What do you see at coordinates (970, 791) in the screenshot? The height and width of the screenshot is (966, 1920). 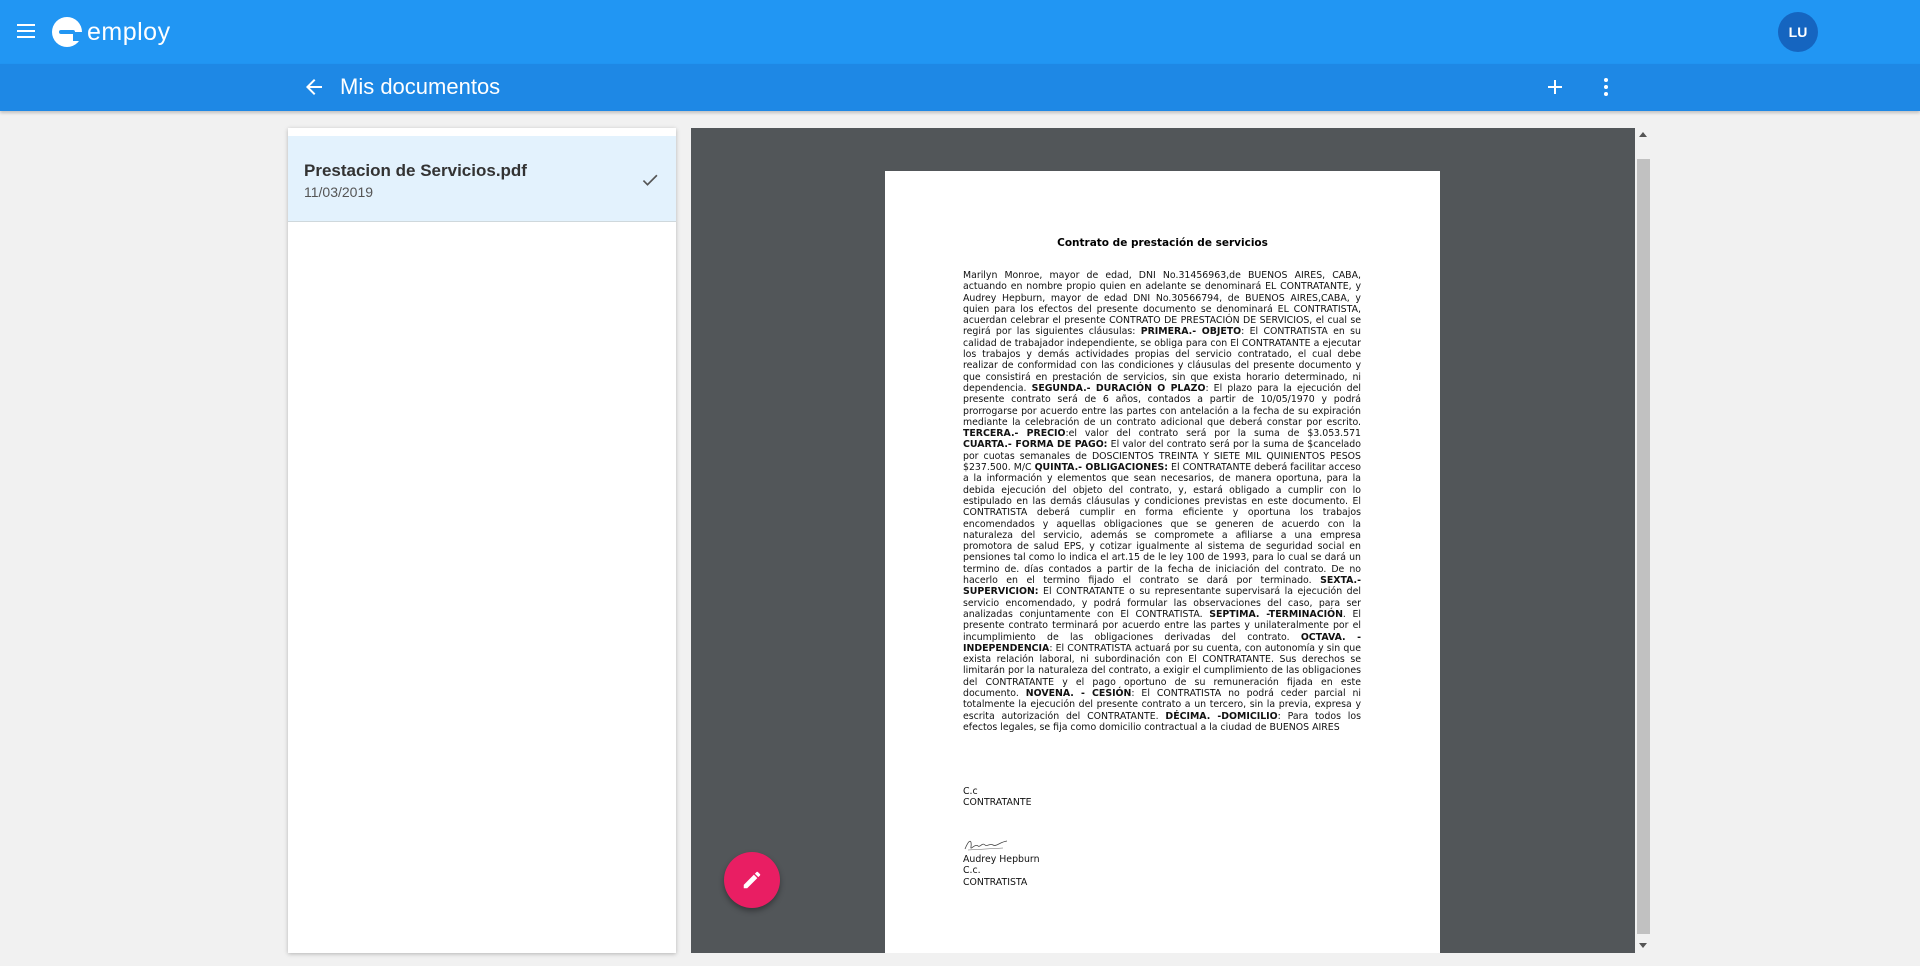 I see `contratante-cc: C.c` at bounding box center [970, 791].